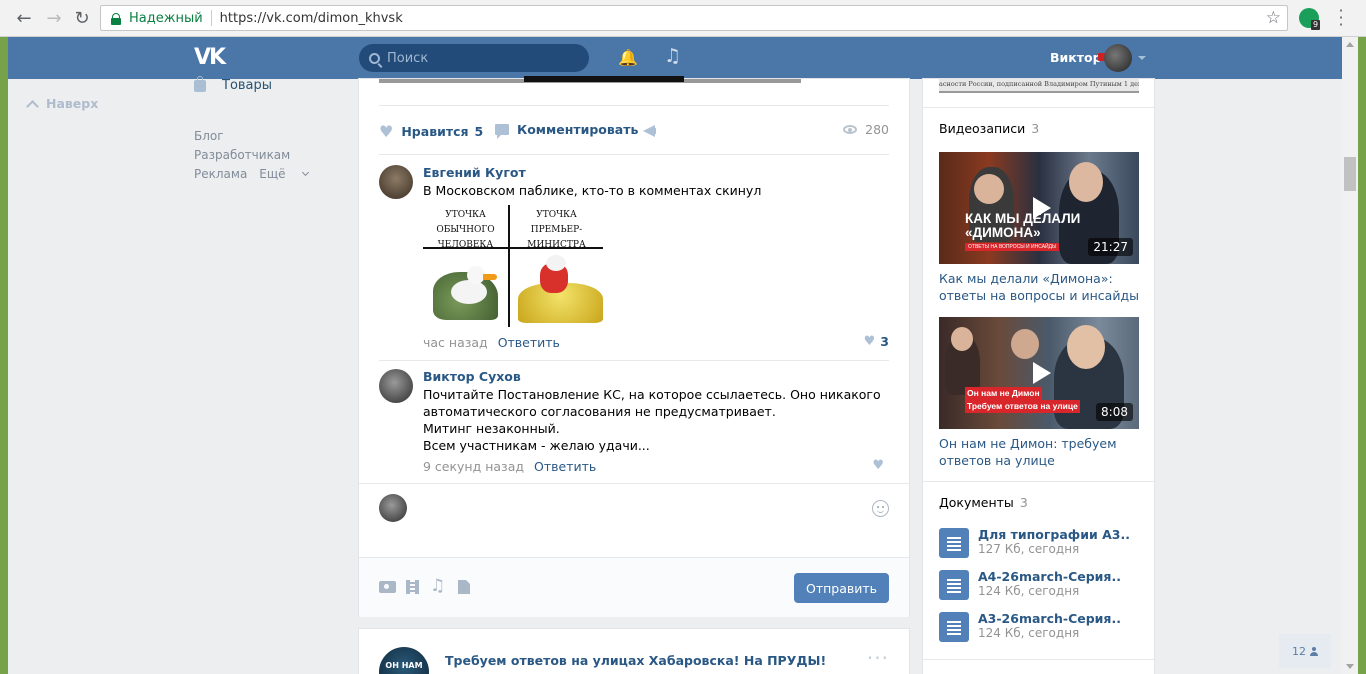 Image resolution: width=1366 pixels, height=674 pixels. I want to click on comment-time: час назад, so click(455, 342).